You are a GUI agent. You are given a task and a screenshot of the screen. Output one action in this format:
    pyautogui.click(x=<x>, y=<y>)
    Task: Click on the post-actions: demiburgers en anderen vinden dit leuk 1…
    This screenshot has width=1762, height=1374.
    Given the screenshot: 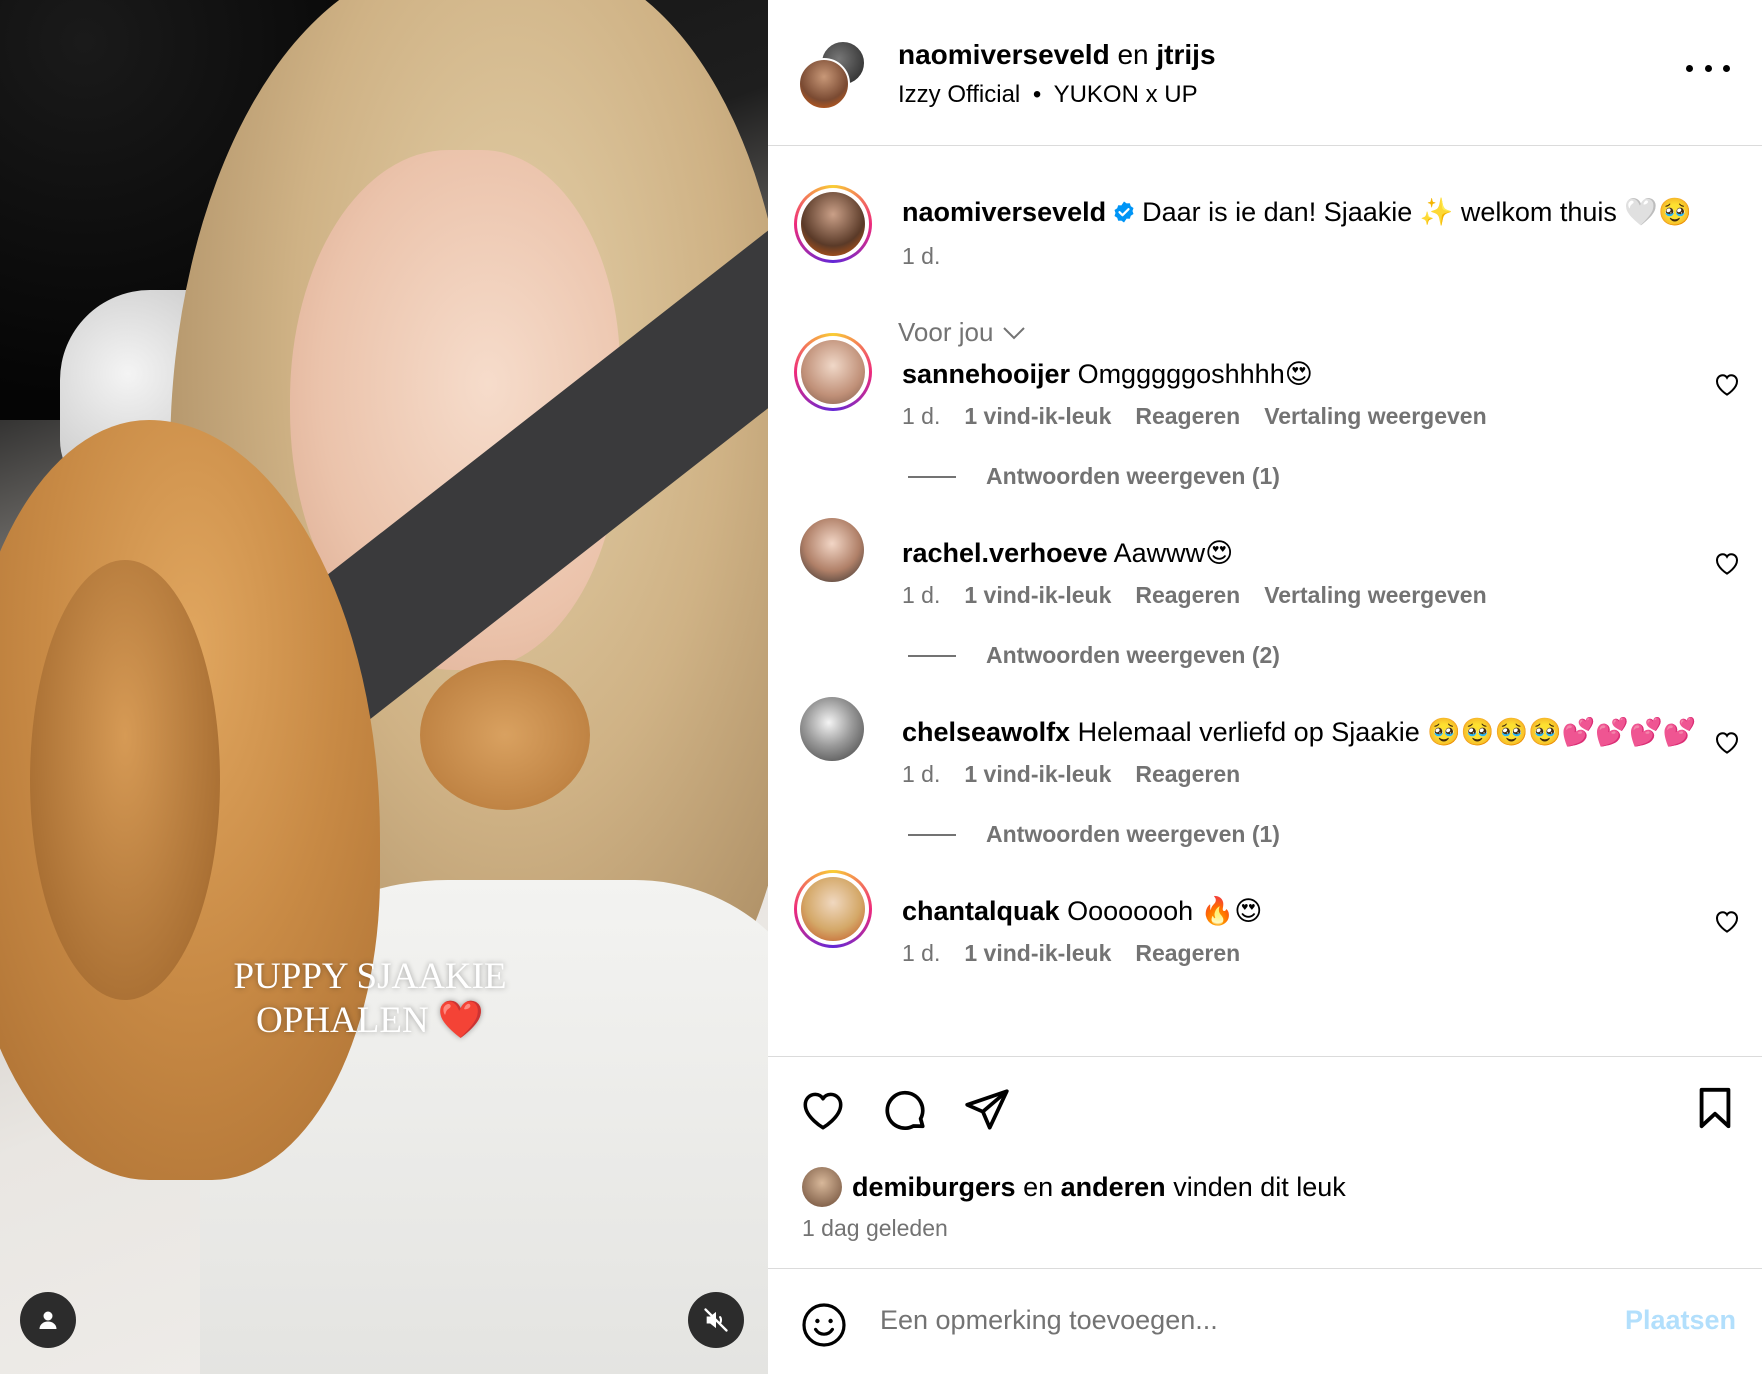 What is the action you would take?
    pyautogui.click(x=1265, y=1162)
    